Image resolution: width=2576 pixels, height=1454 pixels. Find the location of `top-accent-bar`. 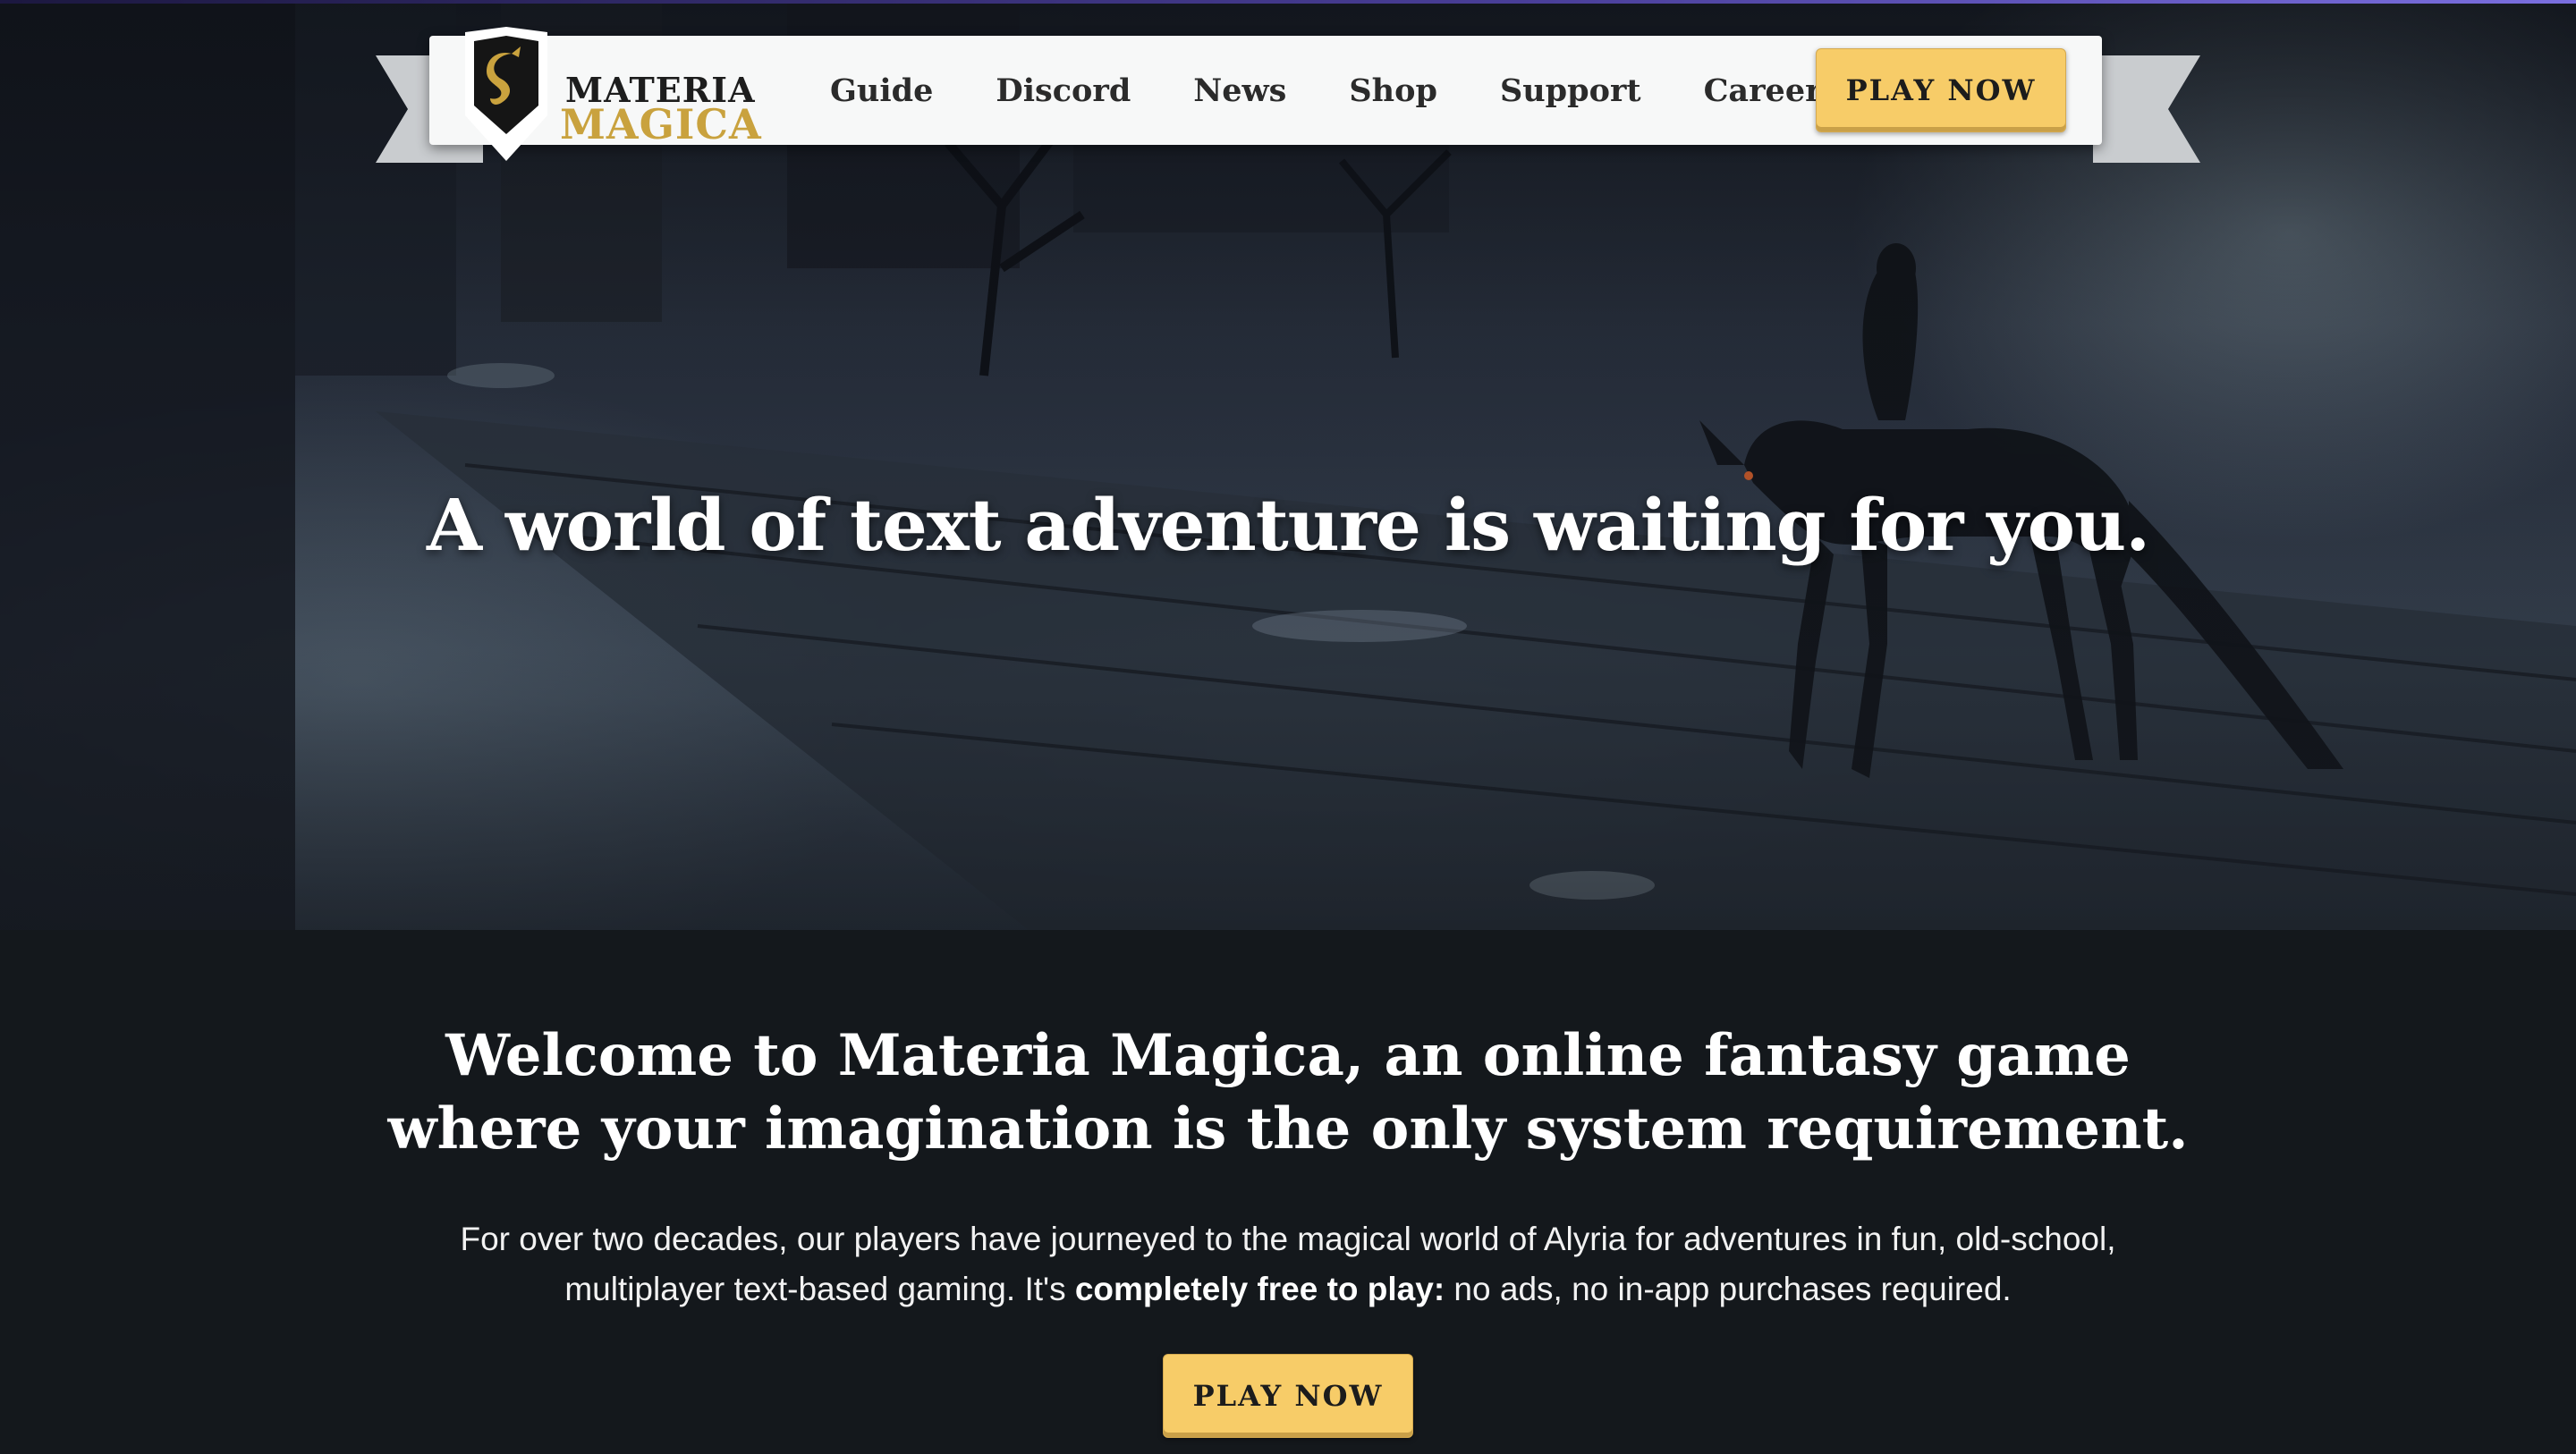

top-accent-bar is located at coordinates (1288, 2).